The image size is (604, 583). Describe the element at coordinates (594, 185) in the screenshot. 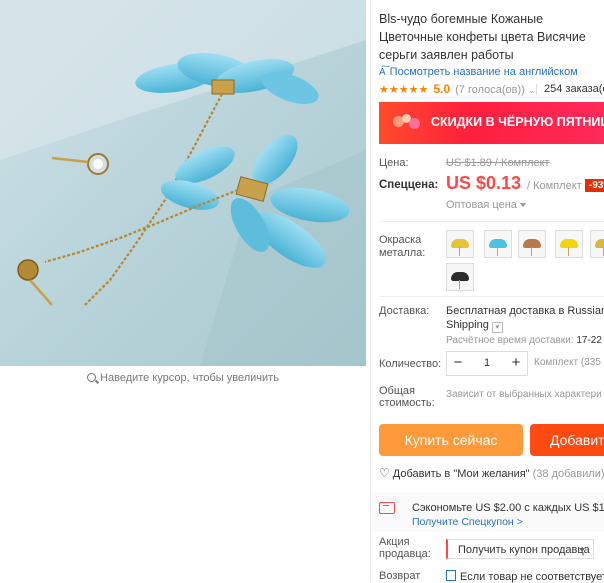

I see `discount-badge: -93%` at that location.